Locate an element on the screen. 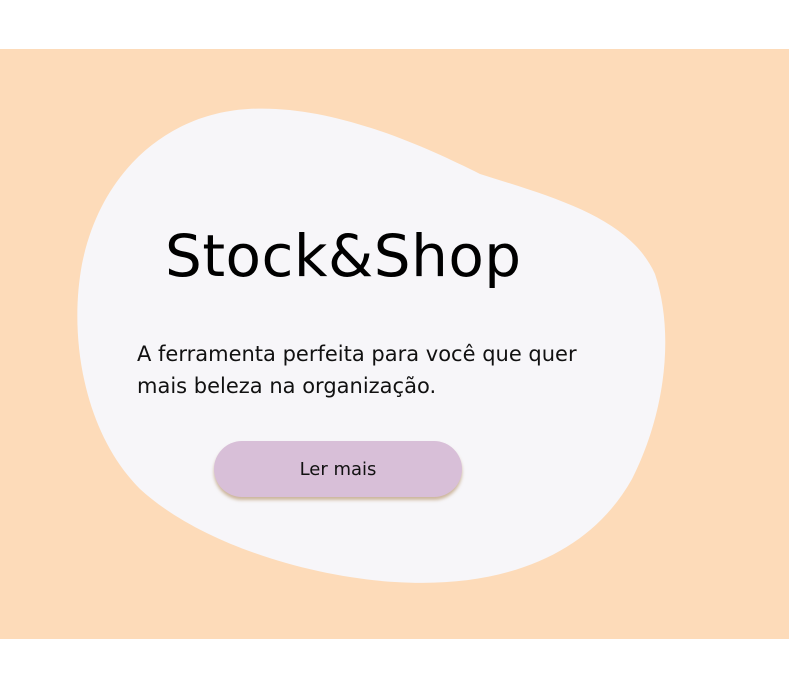 Image resolution: width=789 pixels, height=689 pixels. page-title: Stock&Shop is located at coordinates (343, 256).